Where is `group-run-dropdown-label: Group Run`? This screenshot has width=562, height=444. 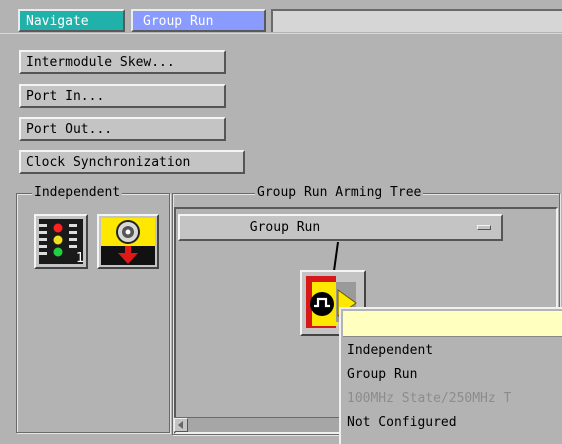
group-run-dropdown-label: Group Run is located at coordinates (285, 227).